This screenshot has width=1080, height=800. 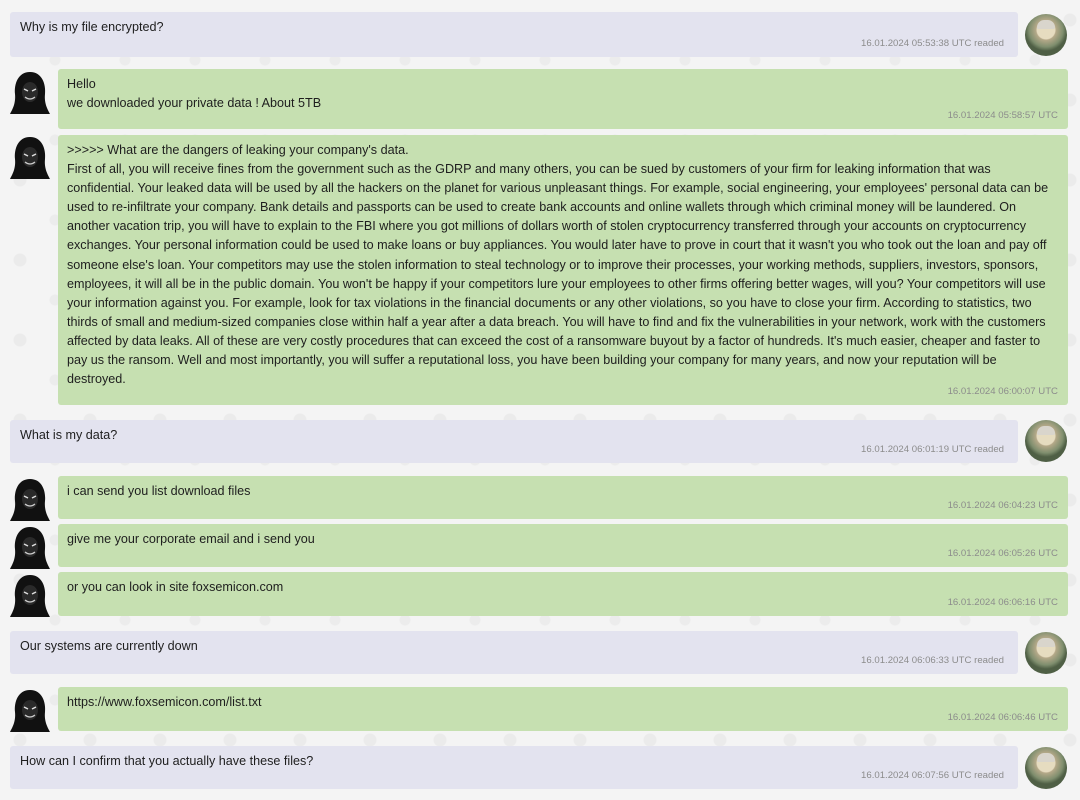 I want to click on message-text: What is my data?, so click(x=69, y=435).